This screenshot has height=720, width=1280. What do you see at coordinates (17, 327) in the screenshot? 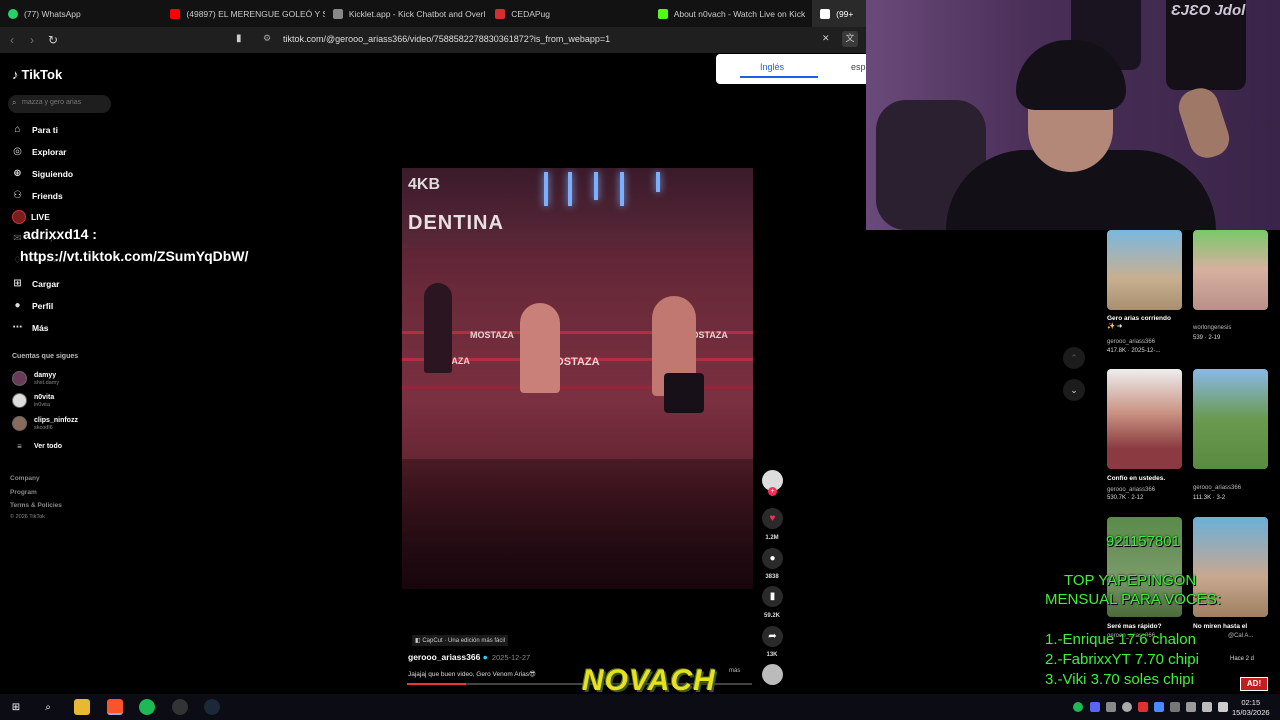
I see `more-icon: ⋯` at bounding box center [17, 327].